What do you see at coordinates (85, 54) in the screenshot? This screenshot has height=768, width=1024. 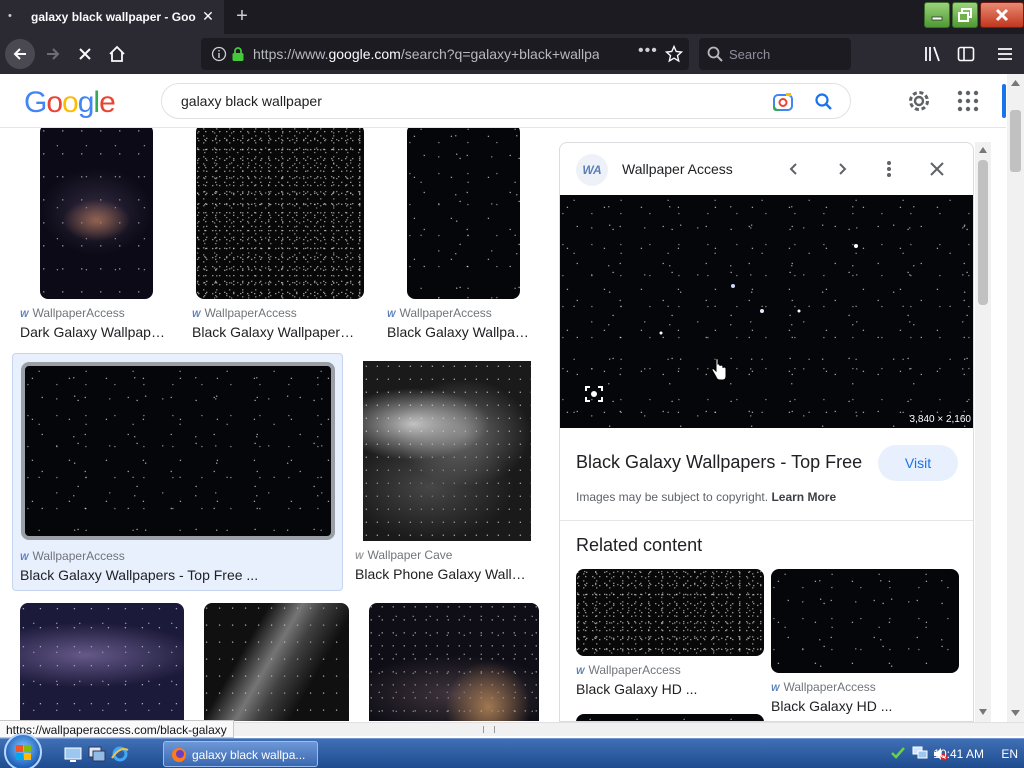 I see `stop-loading-button` at bounding box center [85, 54].